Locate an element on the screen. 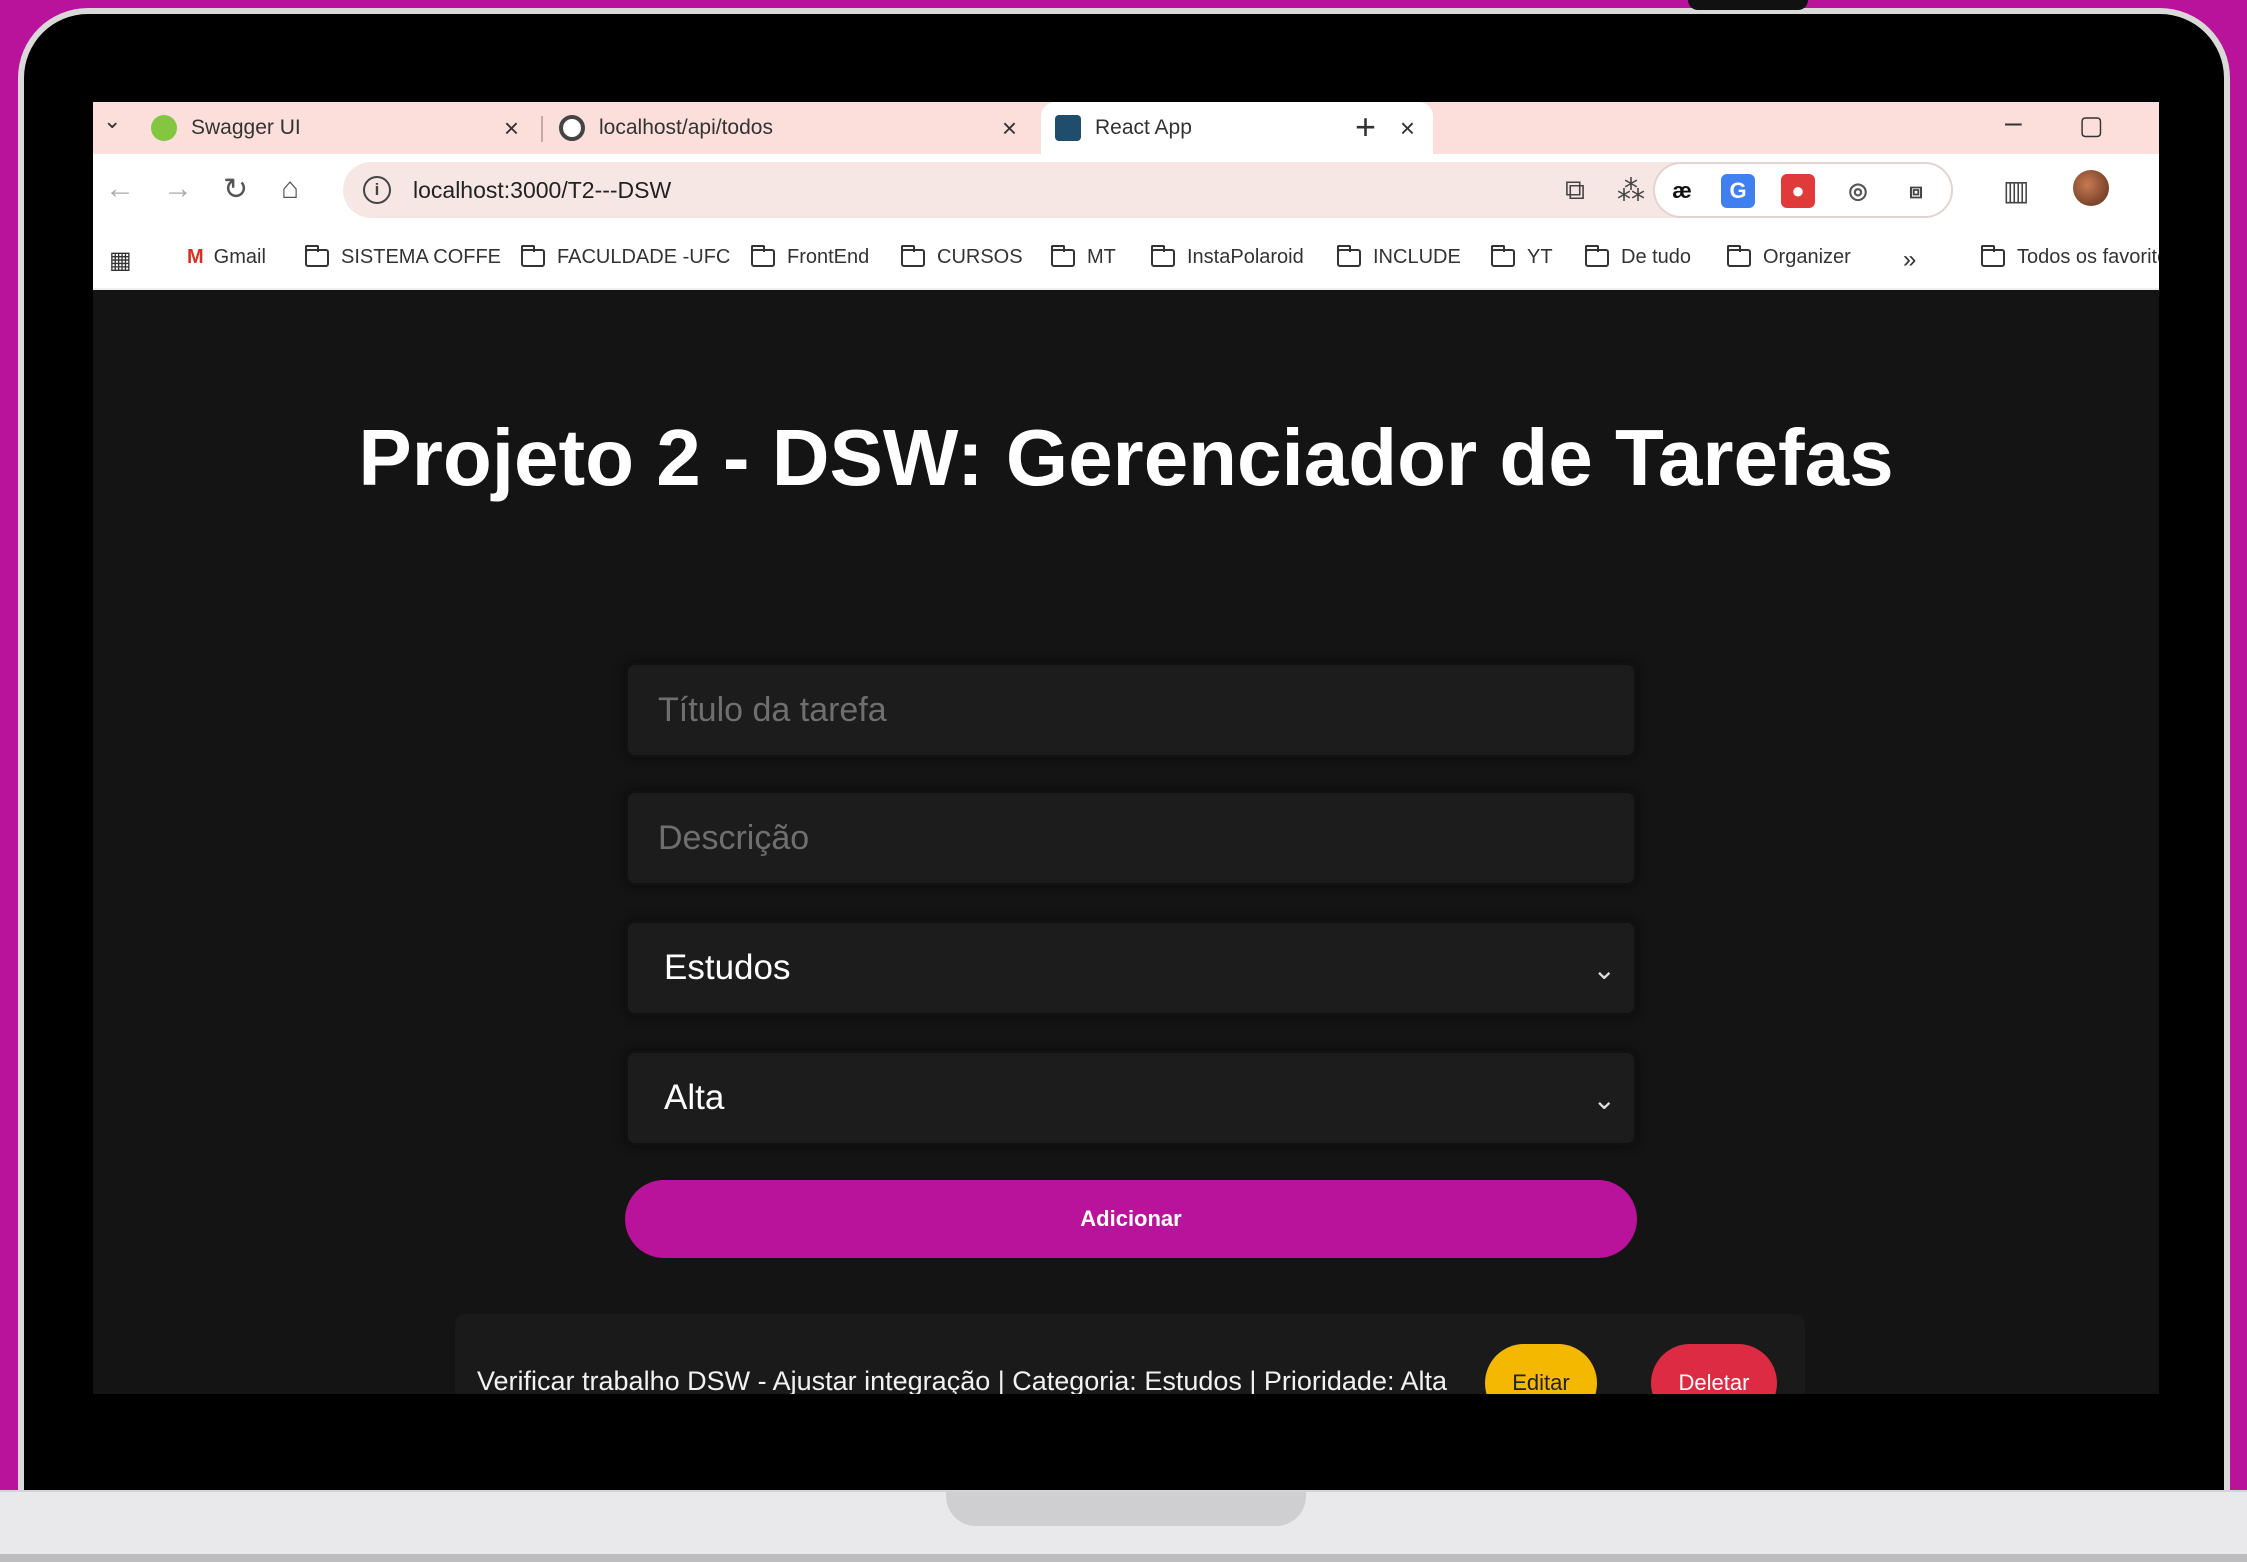 The width and height of the screenshot is (2247, 1562). laptop-base-notch is located at coordinates (1126, 1509).